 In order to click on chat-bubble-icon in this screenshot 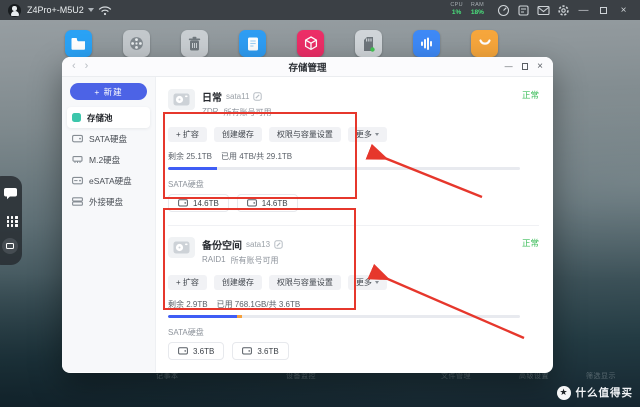, I will do `click(10, 196)`.